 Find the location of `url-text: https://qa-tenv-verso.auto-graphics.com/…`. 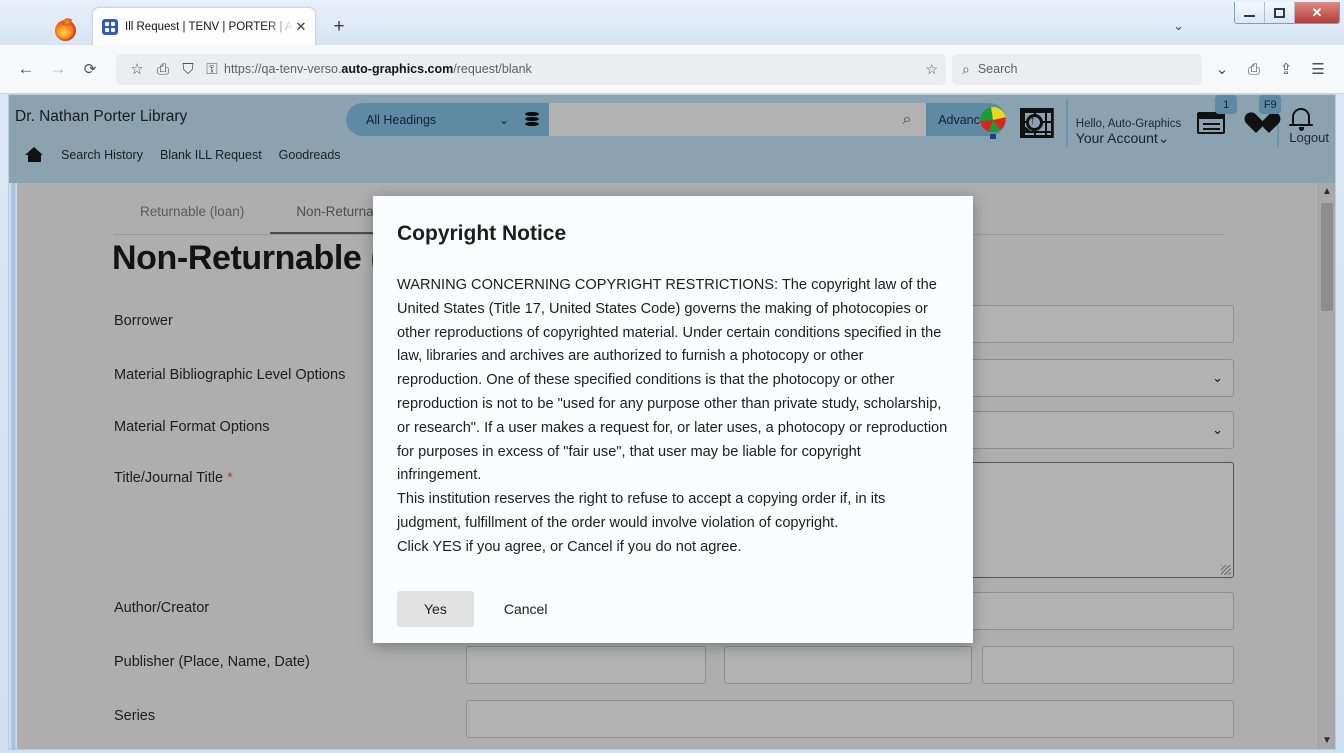

url-text: https://qa-tenv-verso.auto-graphics.com/… is located at coordinates (378, 69).